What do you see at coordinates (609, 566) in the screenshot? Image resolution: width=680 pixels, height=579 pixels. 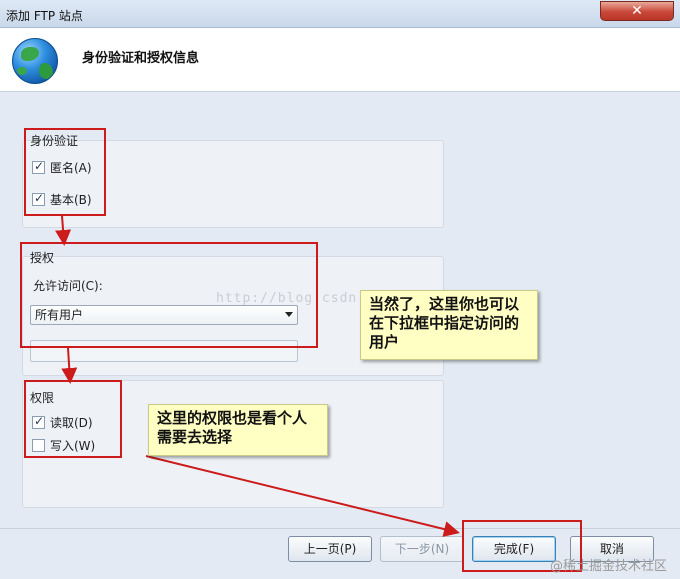 I see `watermark: @稀土掘金技术社区` at bounding box center [609, 566].